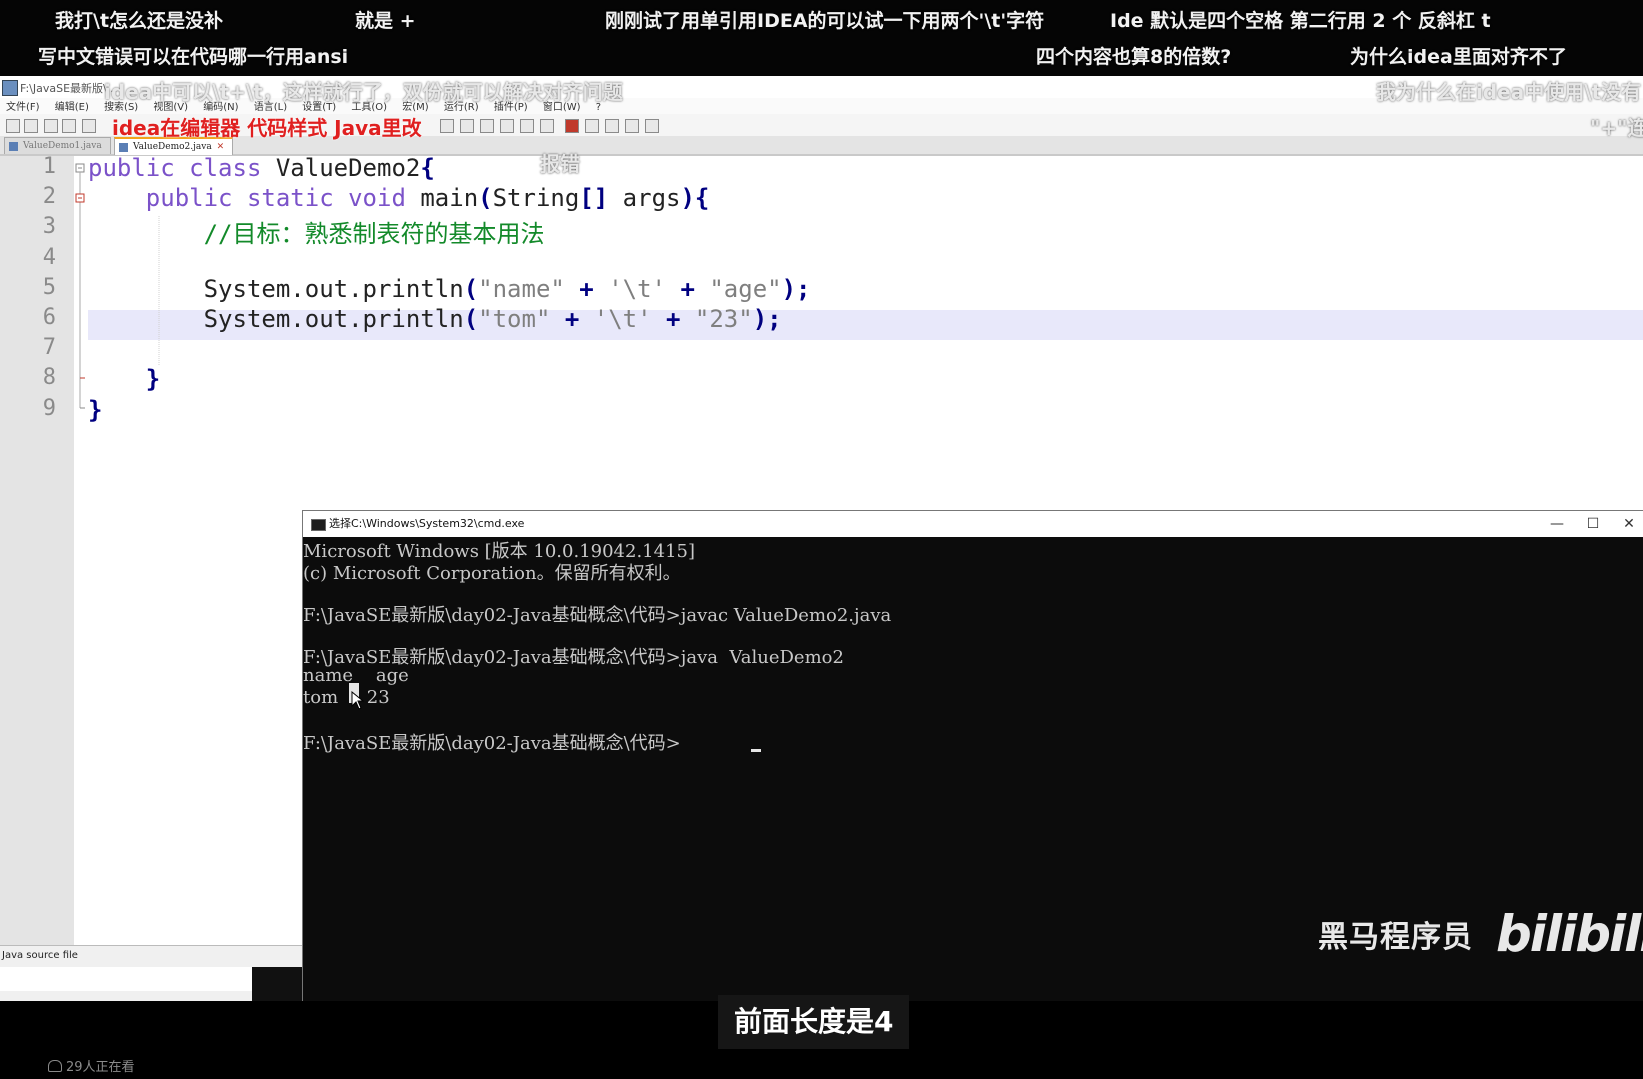  What do you see at coordinates (592, 126) in the screenshot?
I see `stop-macro-icon` at bounding box center [592, 126].